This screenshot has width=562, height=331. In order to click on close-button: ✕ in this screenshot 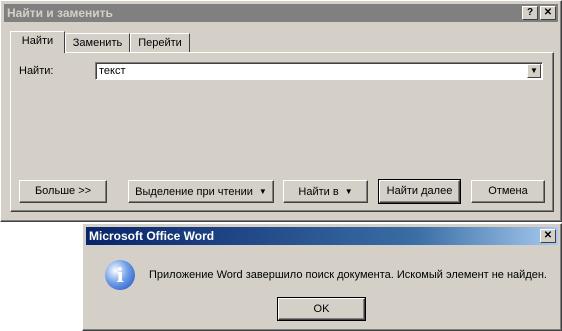, I will do `click(548, 13)`.